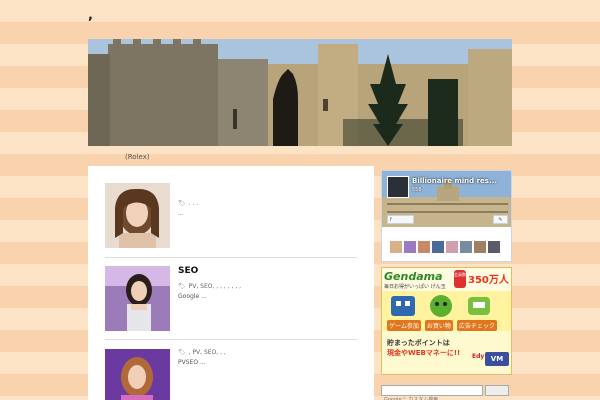 The width and height of the screenshot is (600, 400). What do you see at coordinates (137, 157) in the screenshot?
I see `site-tagline: (Rolex)` at bounding box center [137, 157].